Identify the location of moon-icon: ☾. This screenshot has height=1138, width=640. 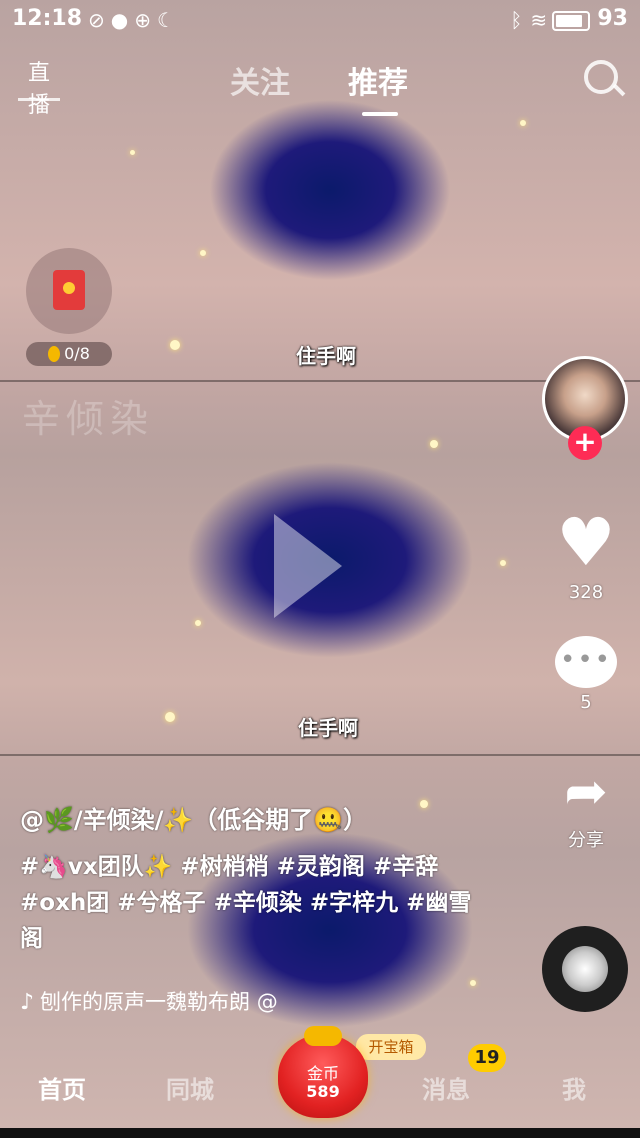
(168, 20).